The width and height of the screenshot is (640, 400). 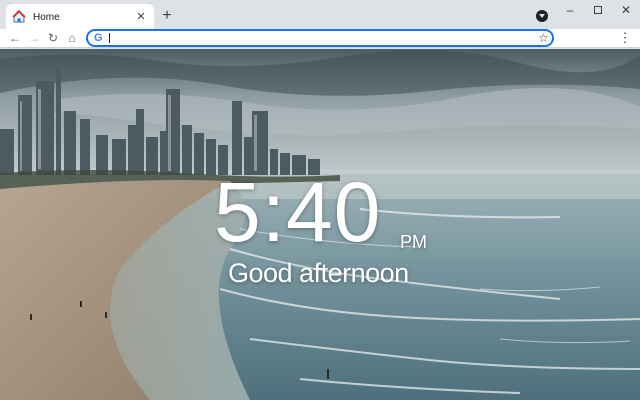 I want to click on forward-button: →, so click(x=34, y=38).